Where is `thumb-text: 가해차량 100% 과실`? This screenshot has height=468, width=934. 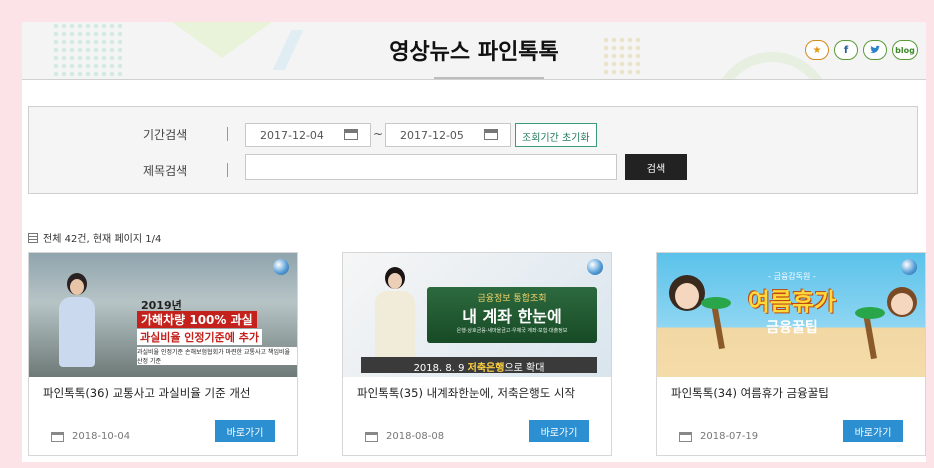 thumb-text: 가해차량 100% 과실 is located at coordinates (197, 319).